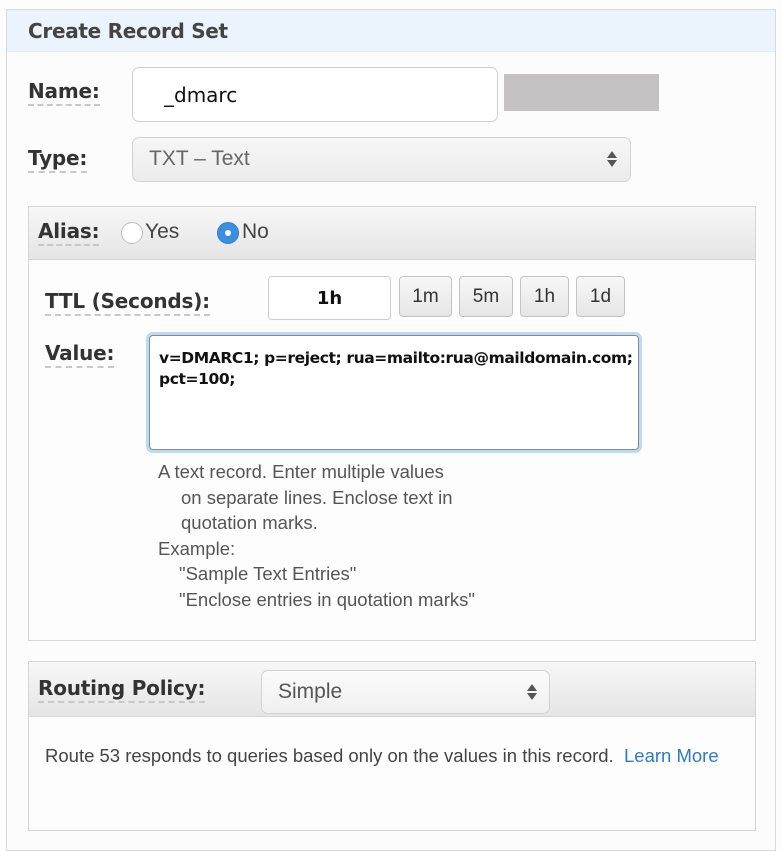  Describe the element at coordinates (80, 354) in the screenshot. I see `value-label: Value:` at that location.